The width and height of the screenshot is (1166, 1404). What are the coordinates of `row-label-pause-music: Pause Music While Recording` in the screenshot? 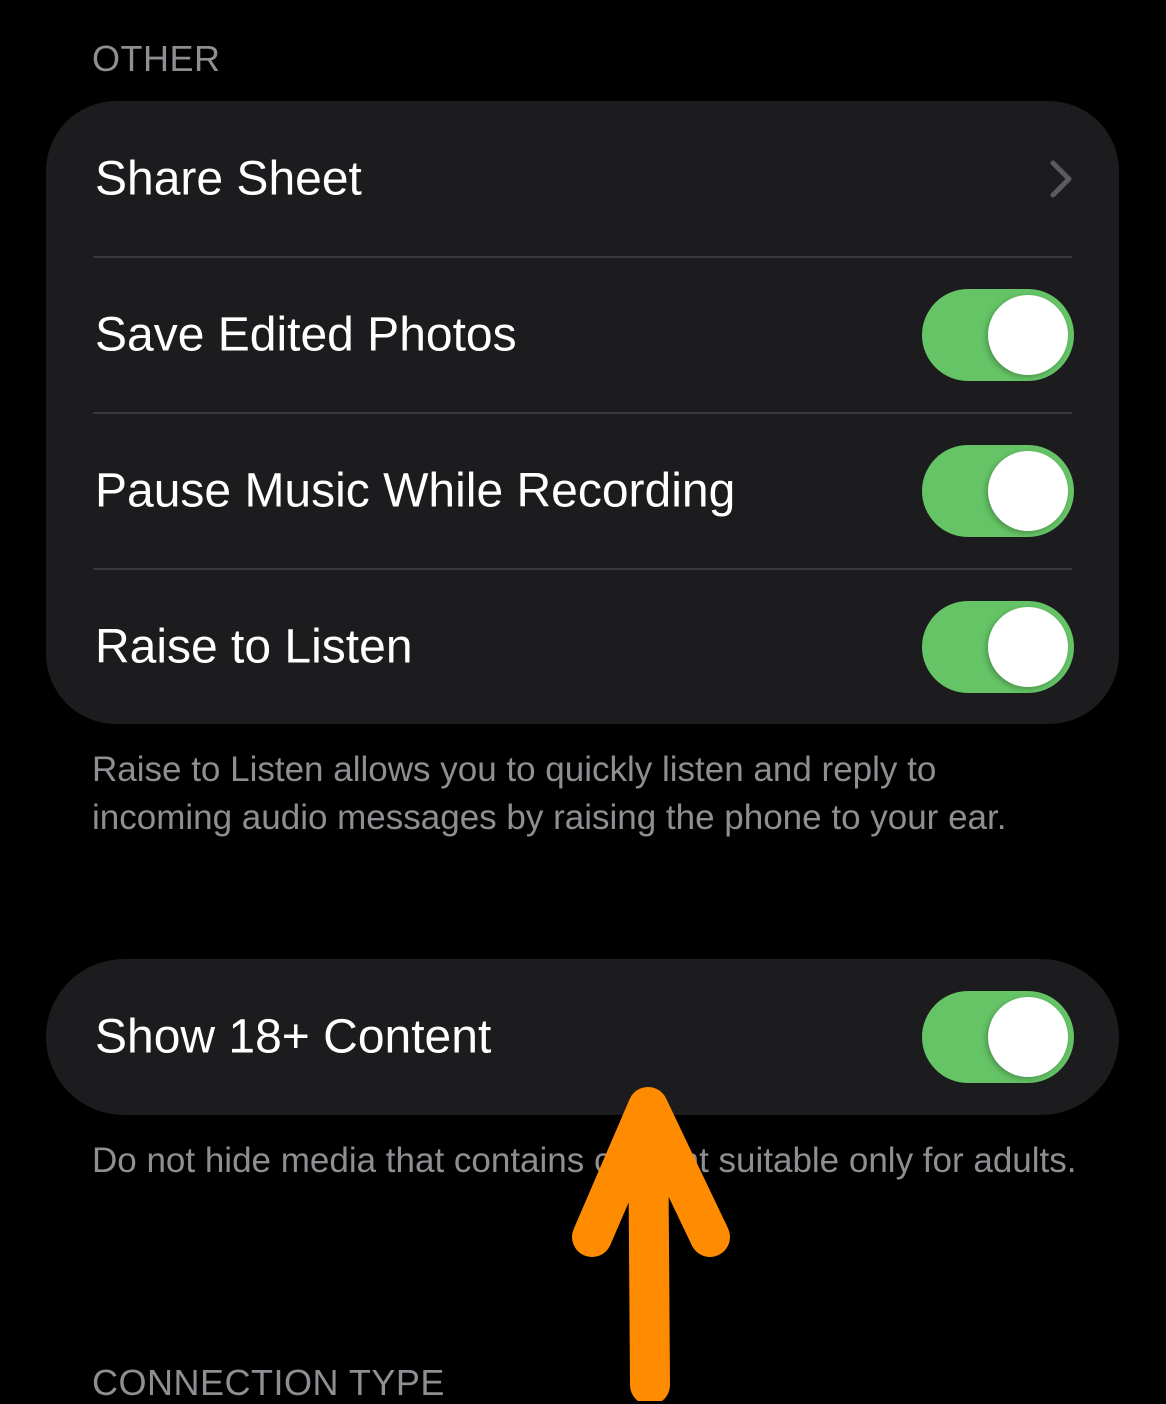 It's located at (415, 491).